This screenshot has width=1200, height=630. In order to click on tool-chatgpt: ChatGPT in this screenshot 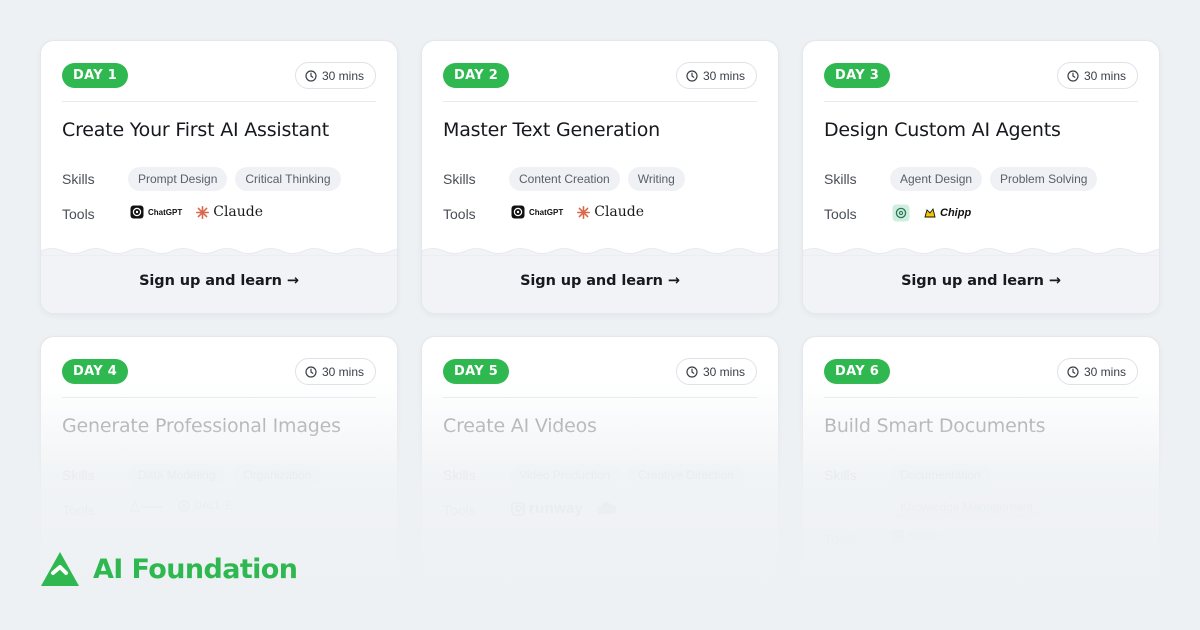, I will do `click(156, 212)`.